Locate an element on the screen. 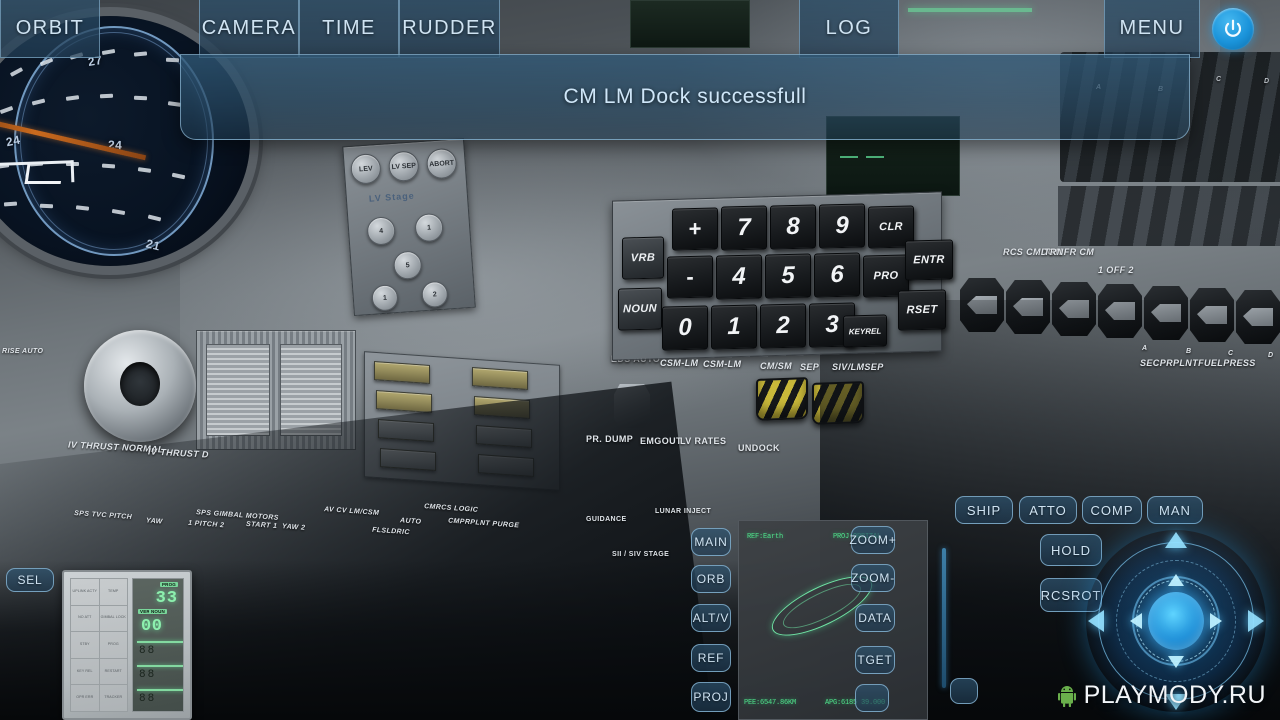 This screenshot has width=1280, height=720. attitude-arrow-yaw-left-icon is located at coordinates (1136, 621).